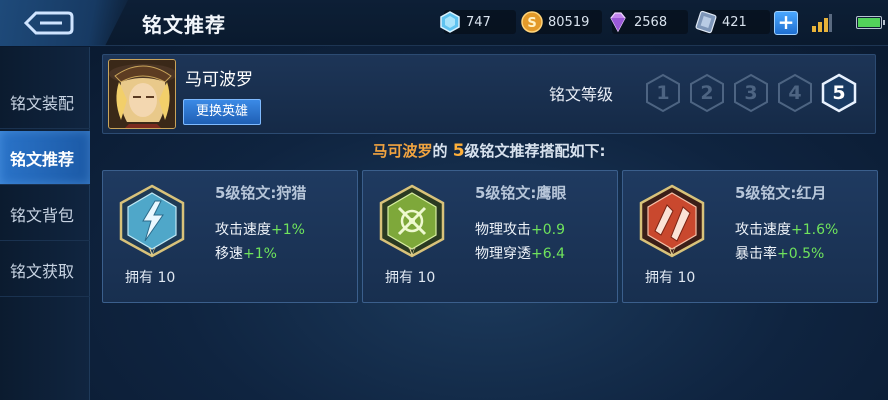 This screenshot has height=400, width=888. What do you see at coordinates (261, 193) in the screenshot?
I see `rune-title: 5级铭文:狩猎` at bounding box center [261, 193].